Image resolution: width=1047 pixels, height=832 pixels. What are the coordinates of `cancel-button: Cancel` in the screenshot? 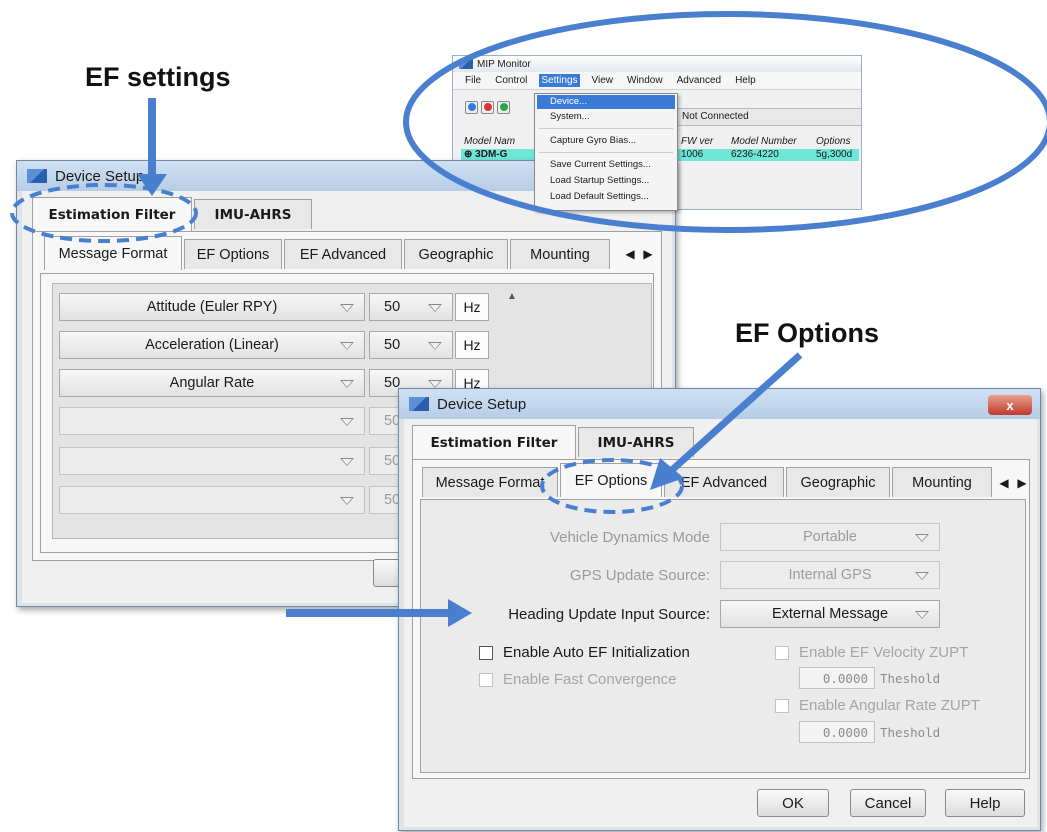 It's located at (888, 803).